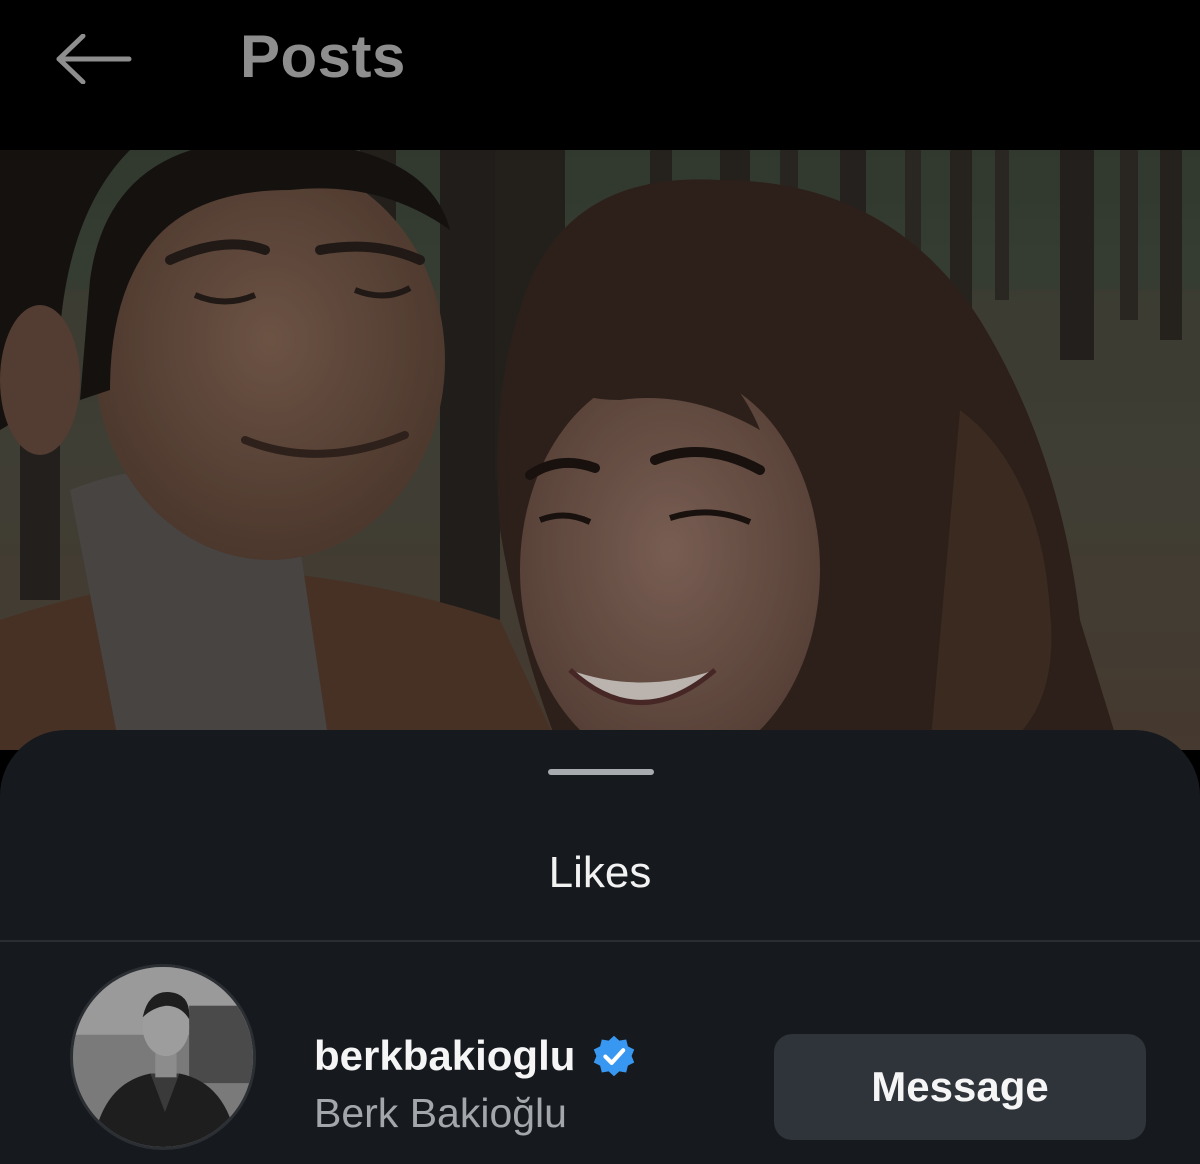 The image size is (1200, 1164). I want to click on username-line: berkbakioglu, so click(475, 1056).